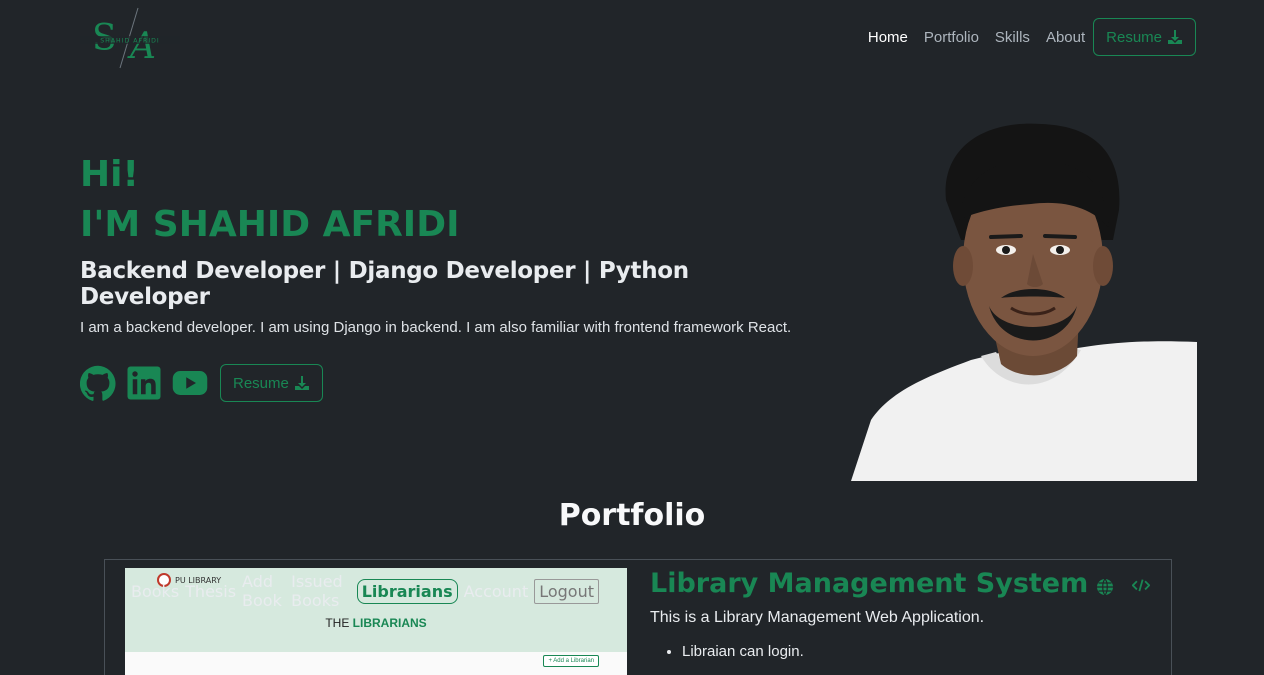 Image resolution: width=1264 pixels, height=675 pixels. What do you see at coordinates (951, 37) in the screenshot?
I see `nav-portfolio: Portfolio` at bounding box center [951, 37].